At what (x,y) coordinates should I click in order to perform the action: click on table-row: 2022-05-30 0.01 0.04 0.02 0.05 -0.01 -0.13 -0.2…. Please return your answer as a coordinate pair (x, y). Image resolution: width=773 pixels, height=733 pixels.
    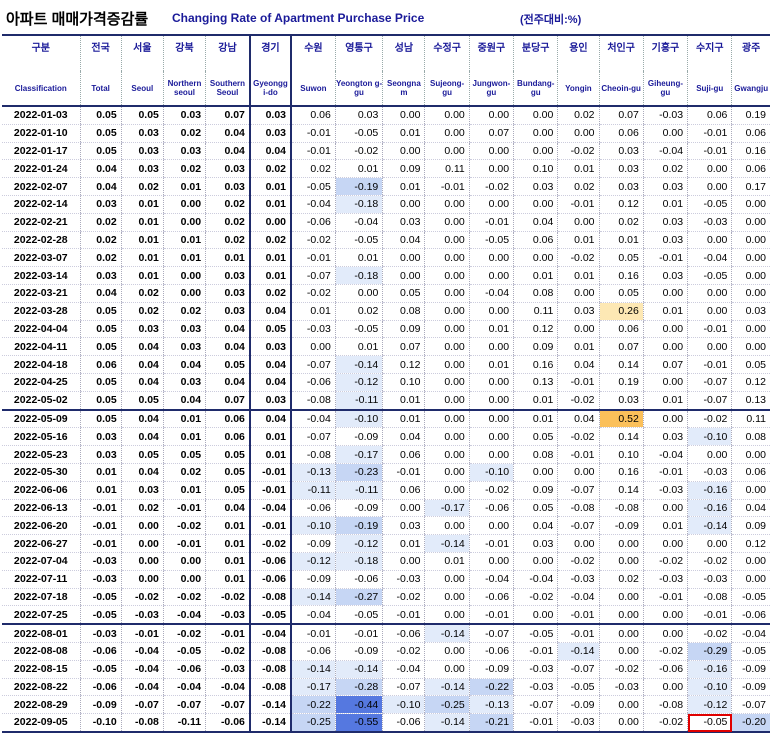
    Looking at the image, I should click on (386, 472).